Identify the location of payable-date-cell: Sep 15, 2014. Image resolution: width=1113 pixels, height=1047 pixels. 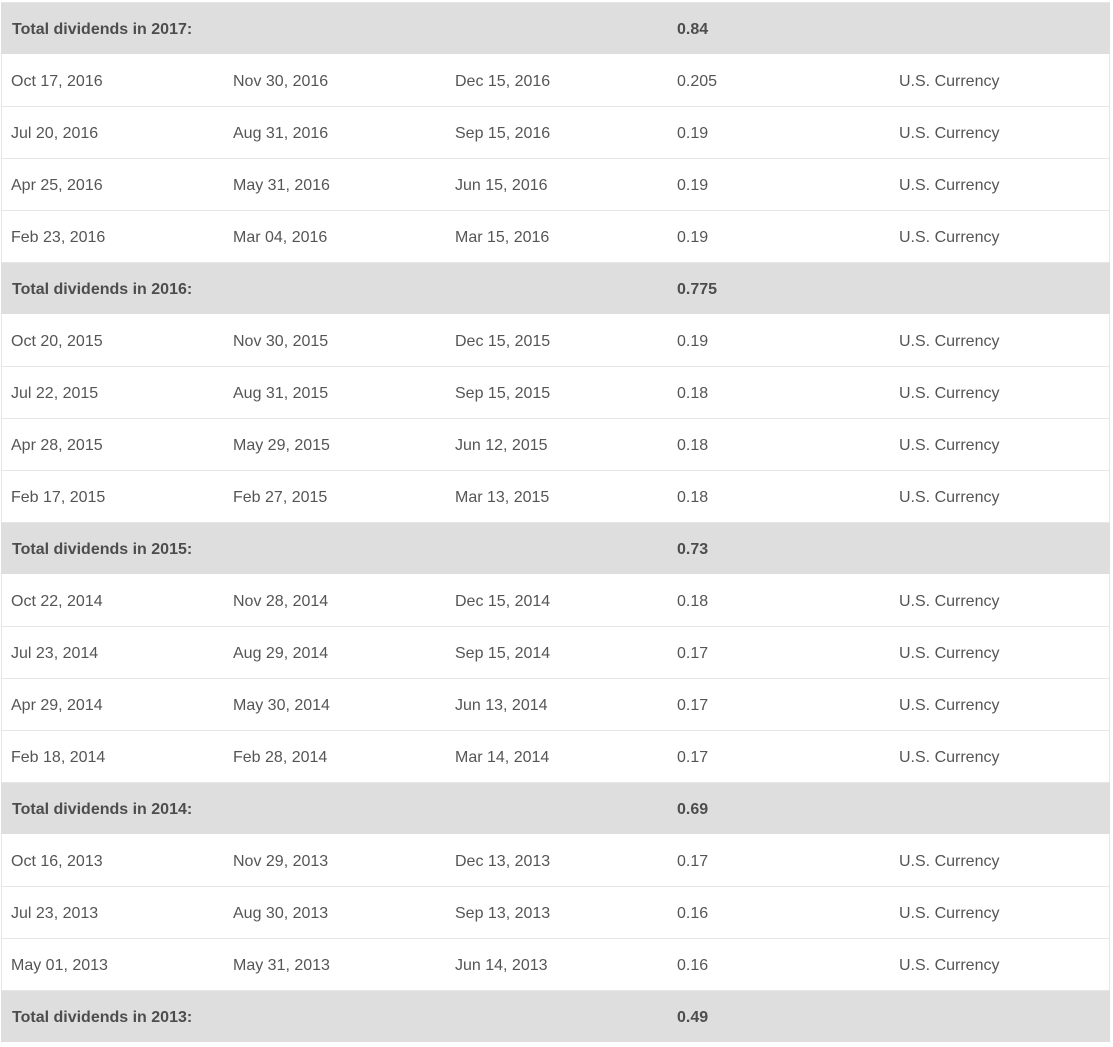
(503, 653).